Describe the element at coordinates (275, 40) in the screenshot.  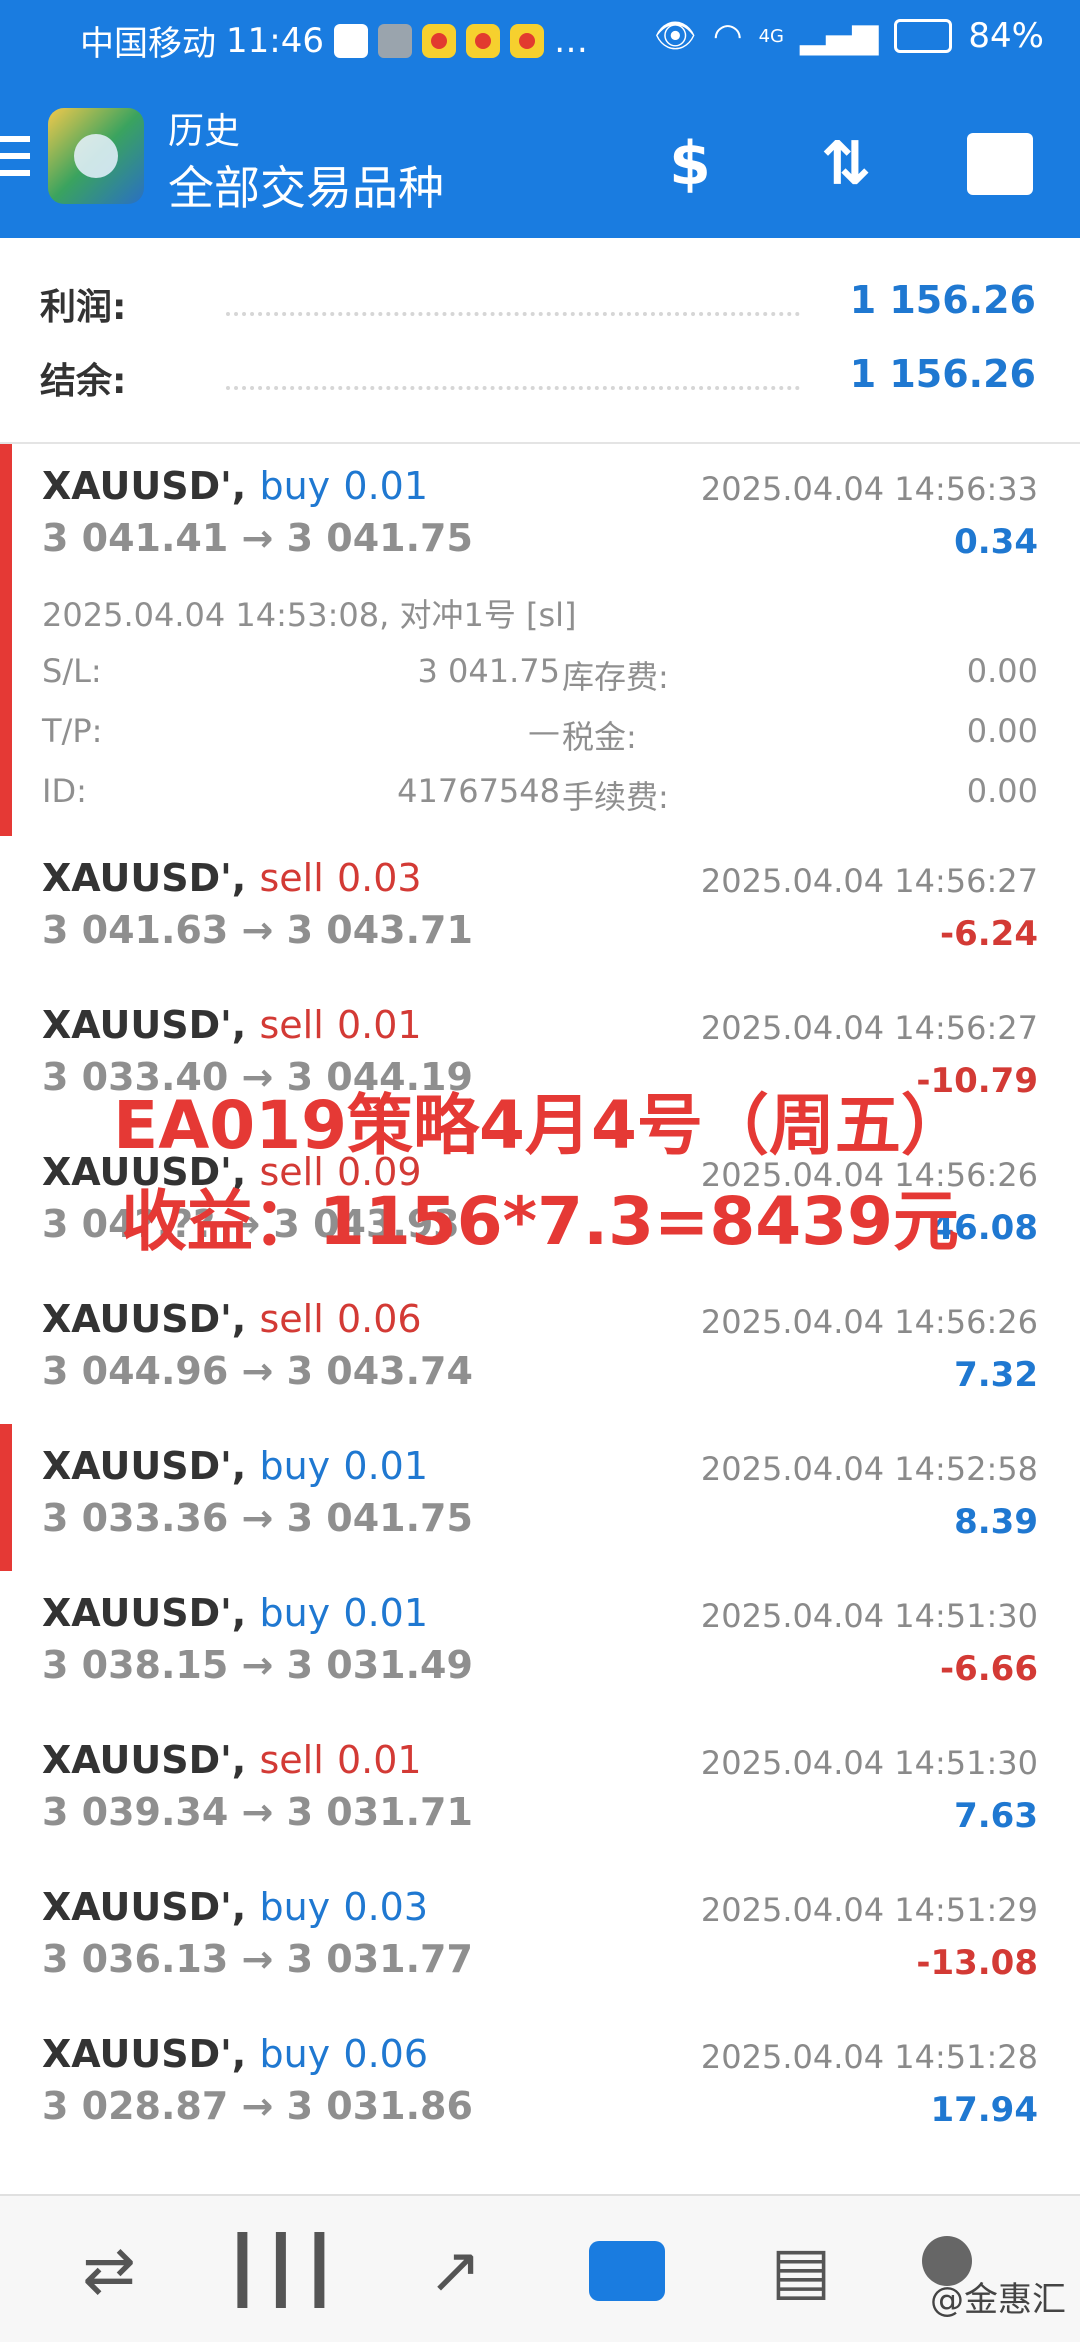
I see `clock: 11:46` at that location.